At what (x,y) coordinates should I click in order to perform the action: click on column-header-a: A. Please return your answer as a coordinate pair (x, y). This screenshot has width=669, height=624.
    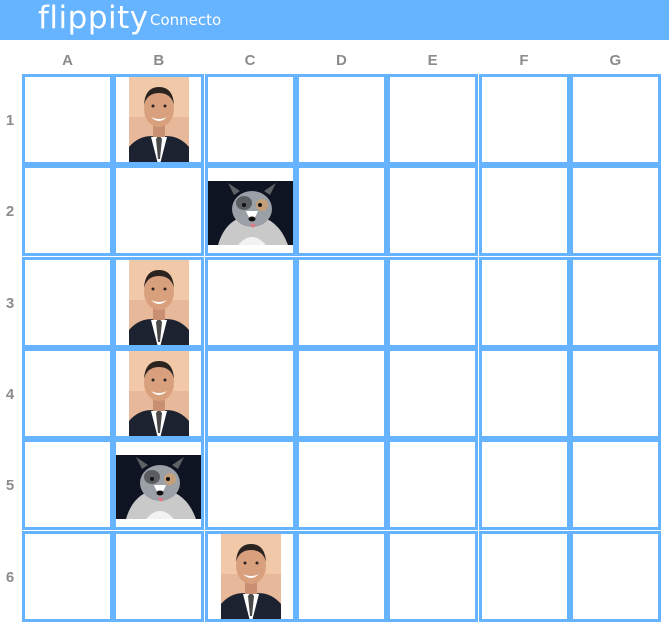
    Looking at the image, I should click on (67, 60).